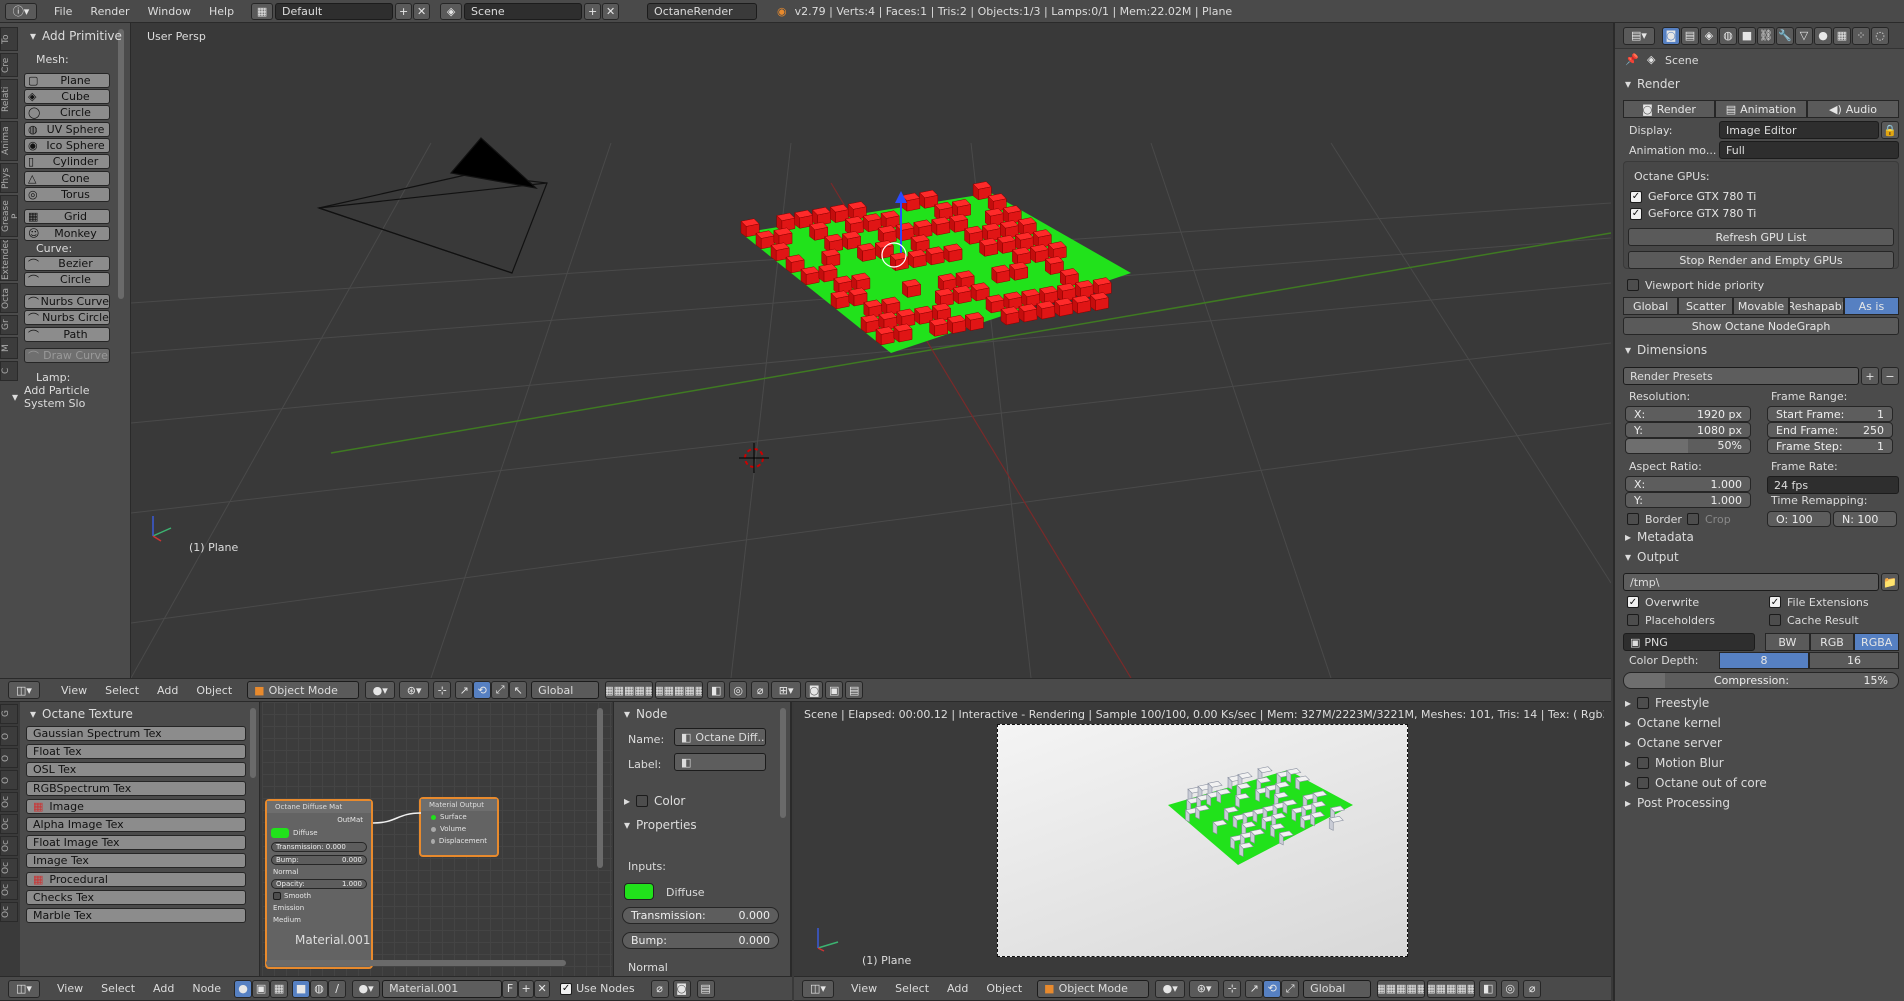 Image resolution: width=1904 pixels, height=1001 pixels. What do you see at coordinates (337, 988) in the screenshot?
I see `line-style-icon: ∕` at bounding box center [337, 988].